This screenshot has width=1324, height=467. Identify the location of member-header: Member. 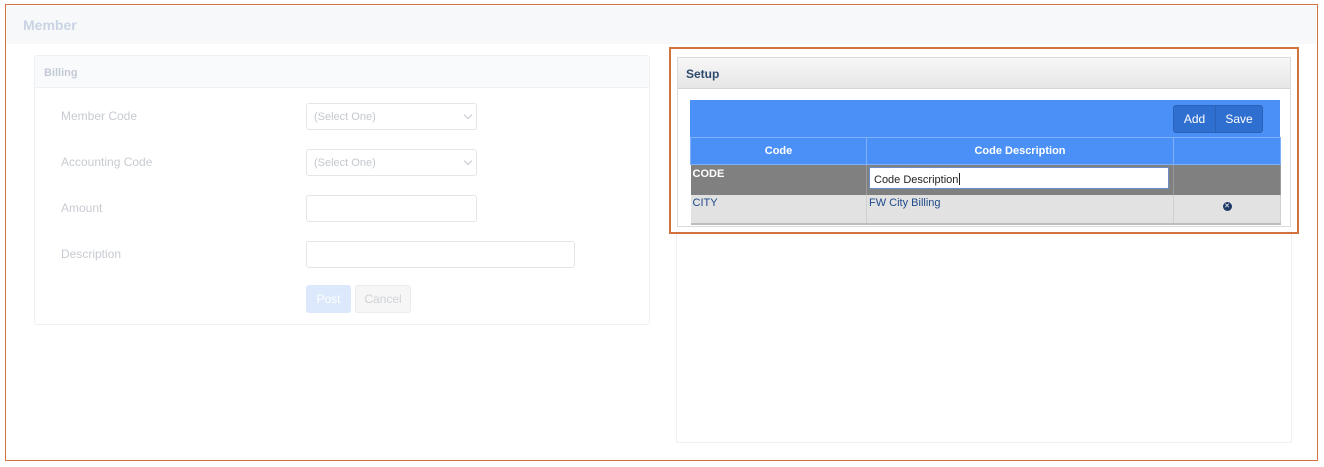
(661, 25).